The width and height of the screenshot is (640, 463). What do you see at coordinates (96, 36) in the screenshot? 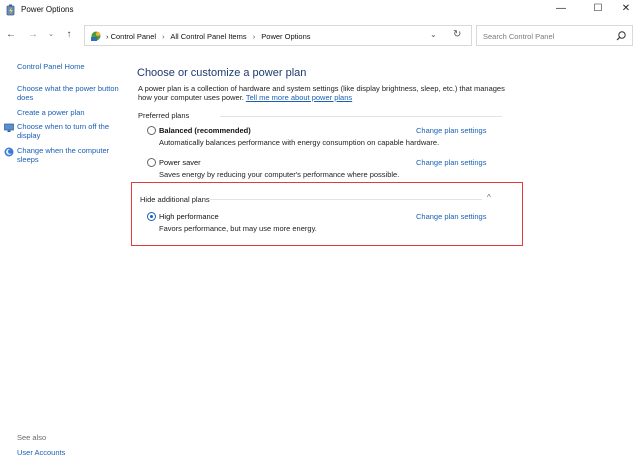
I see `control-panel-icon` at bounding box center [96, 36].